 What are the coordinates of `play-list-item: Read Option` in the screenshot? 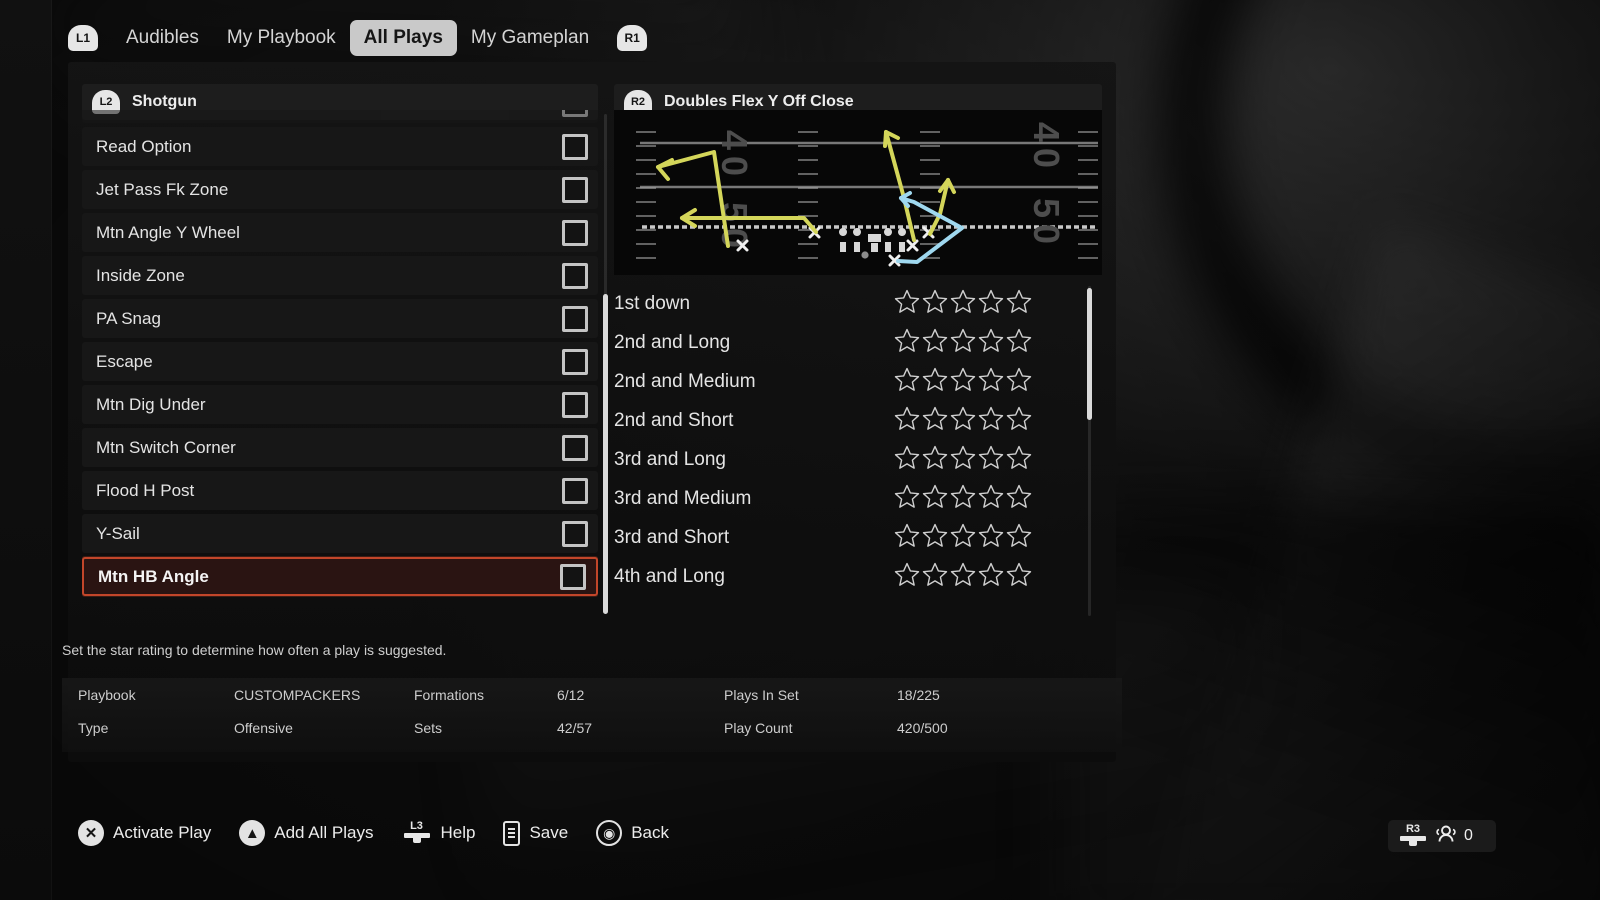 It's located at (340, 146).